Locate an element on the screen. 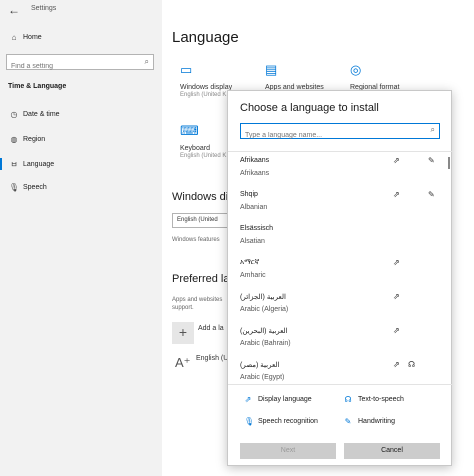  sidebar-item-region: ◍ Region is located at coordinates (27, 139).